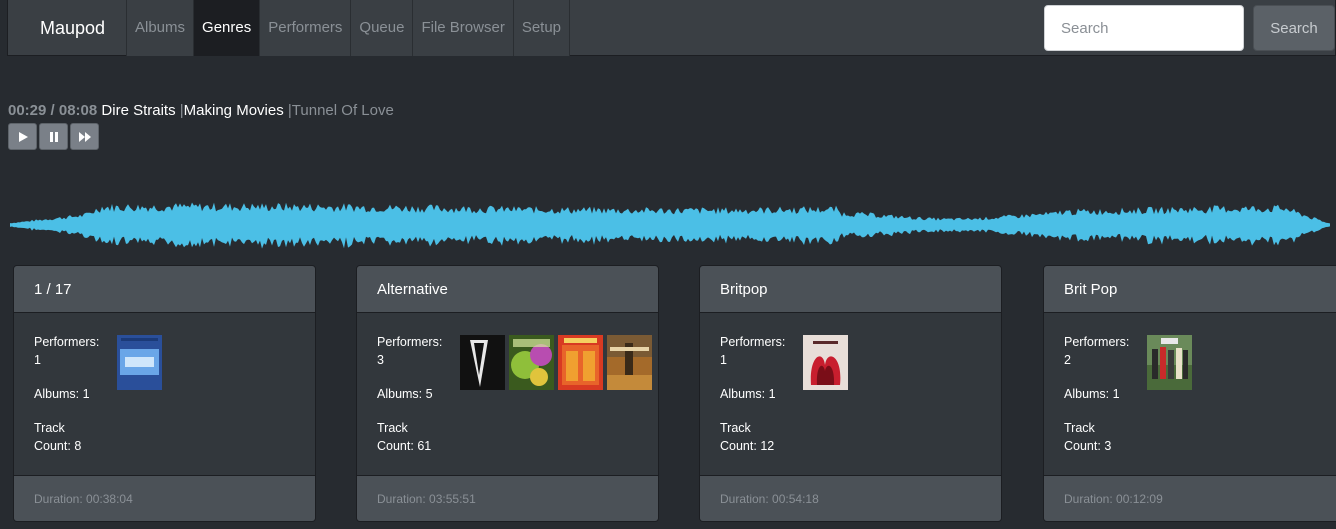 The height and width of the screenshot is (529, 1336). What do you see at coordinates (1108, 446) in the screenshot?
I see `track-count: 3` at bounding box center [1108, 446].